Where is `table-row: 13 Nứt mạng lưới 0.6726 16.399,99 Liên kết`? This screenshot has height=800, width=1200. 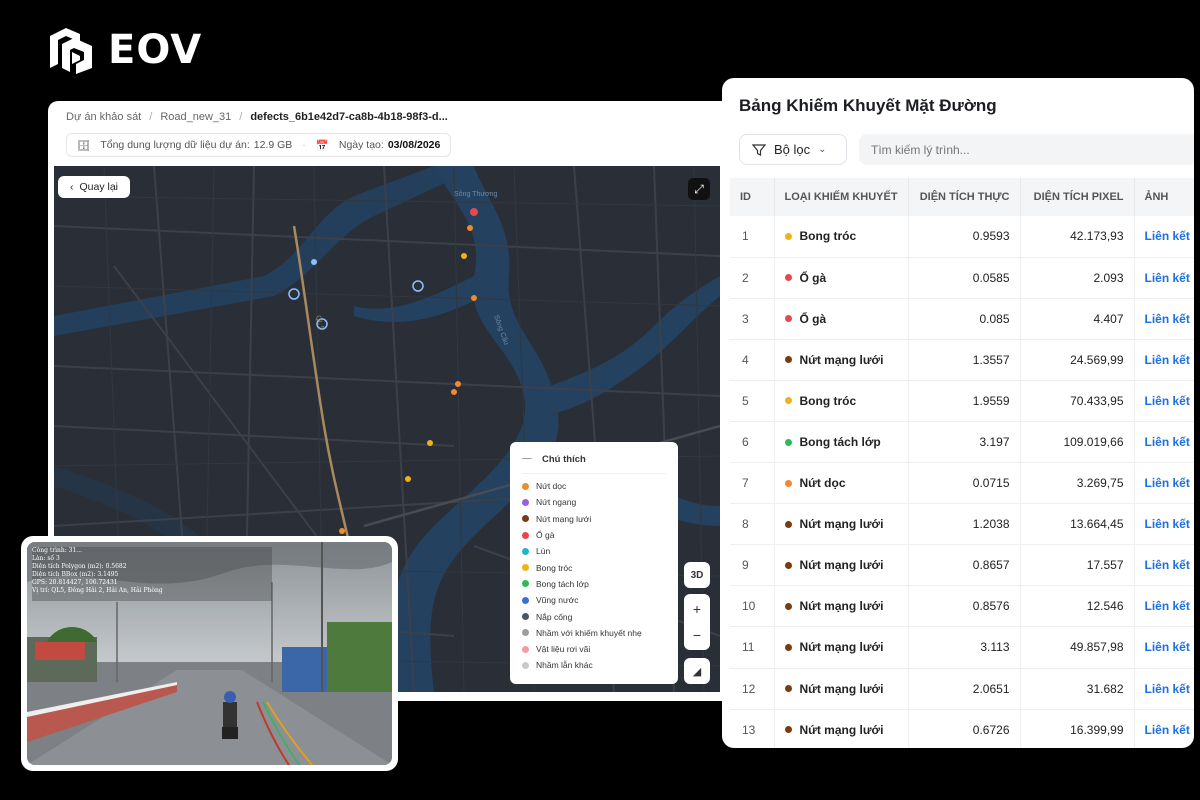
table-row: 13 Nứt mạng lưới 0.6726 16.399,99 Liên kết is located at coordinates (962, 728).